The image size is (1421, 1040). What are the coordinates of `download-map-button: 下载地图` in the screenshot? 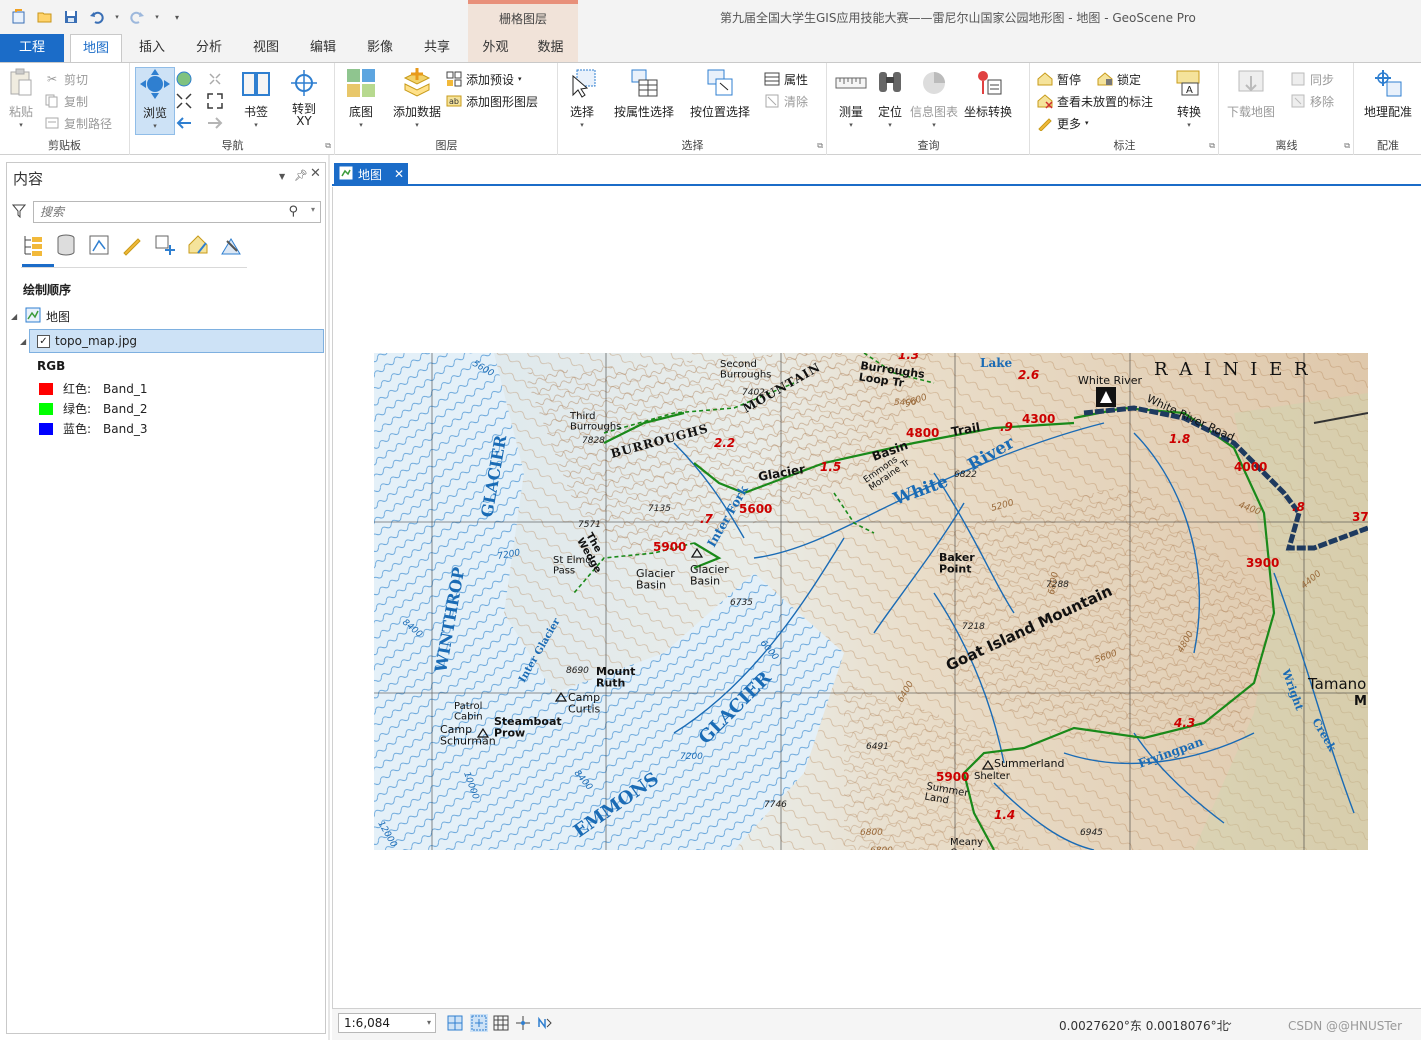 It's located at (1251, 93).